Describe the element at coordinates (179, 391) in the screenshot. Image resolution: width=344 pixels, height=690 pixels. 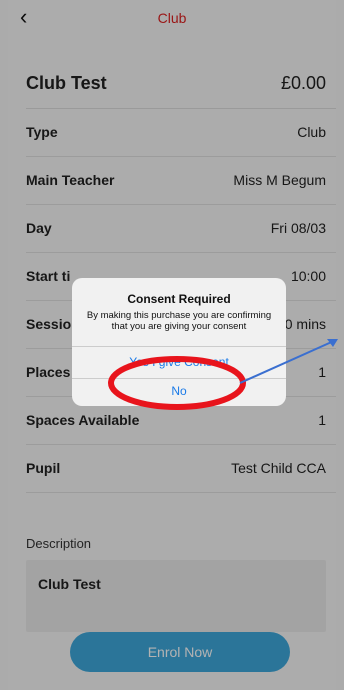
I see `decline-consent-button: No` at that location.